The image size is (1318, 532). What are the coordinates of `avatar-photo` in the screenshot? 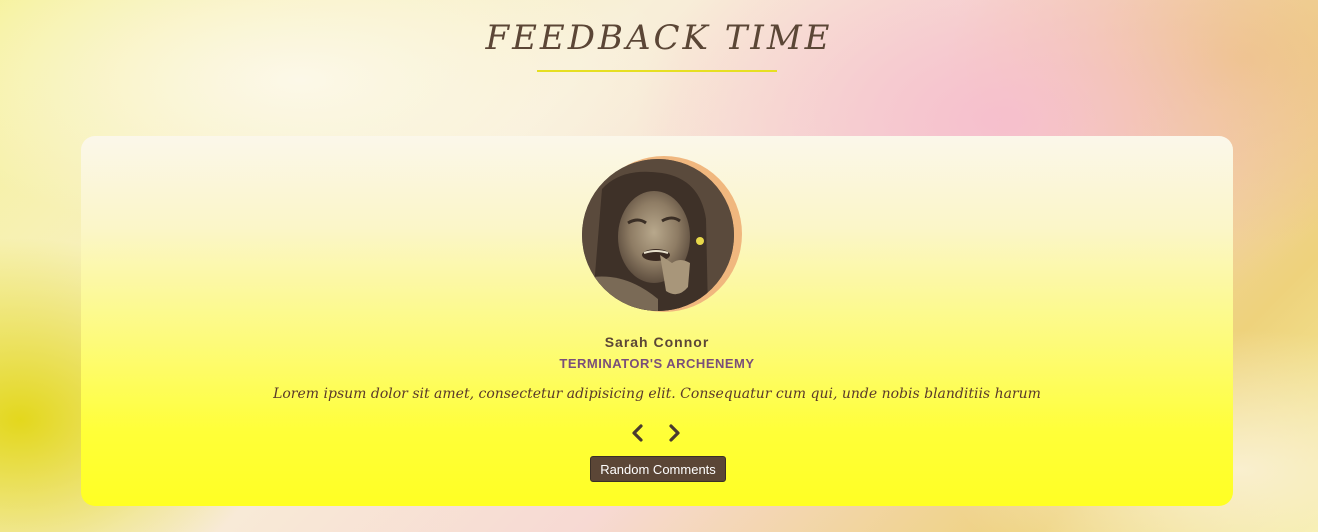 It's located at (658, 235).